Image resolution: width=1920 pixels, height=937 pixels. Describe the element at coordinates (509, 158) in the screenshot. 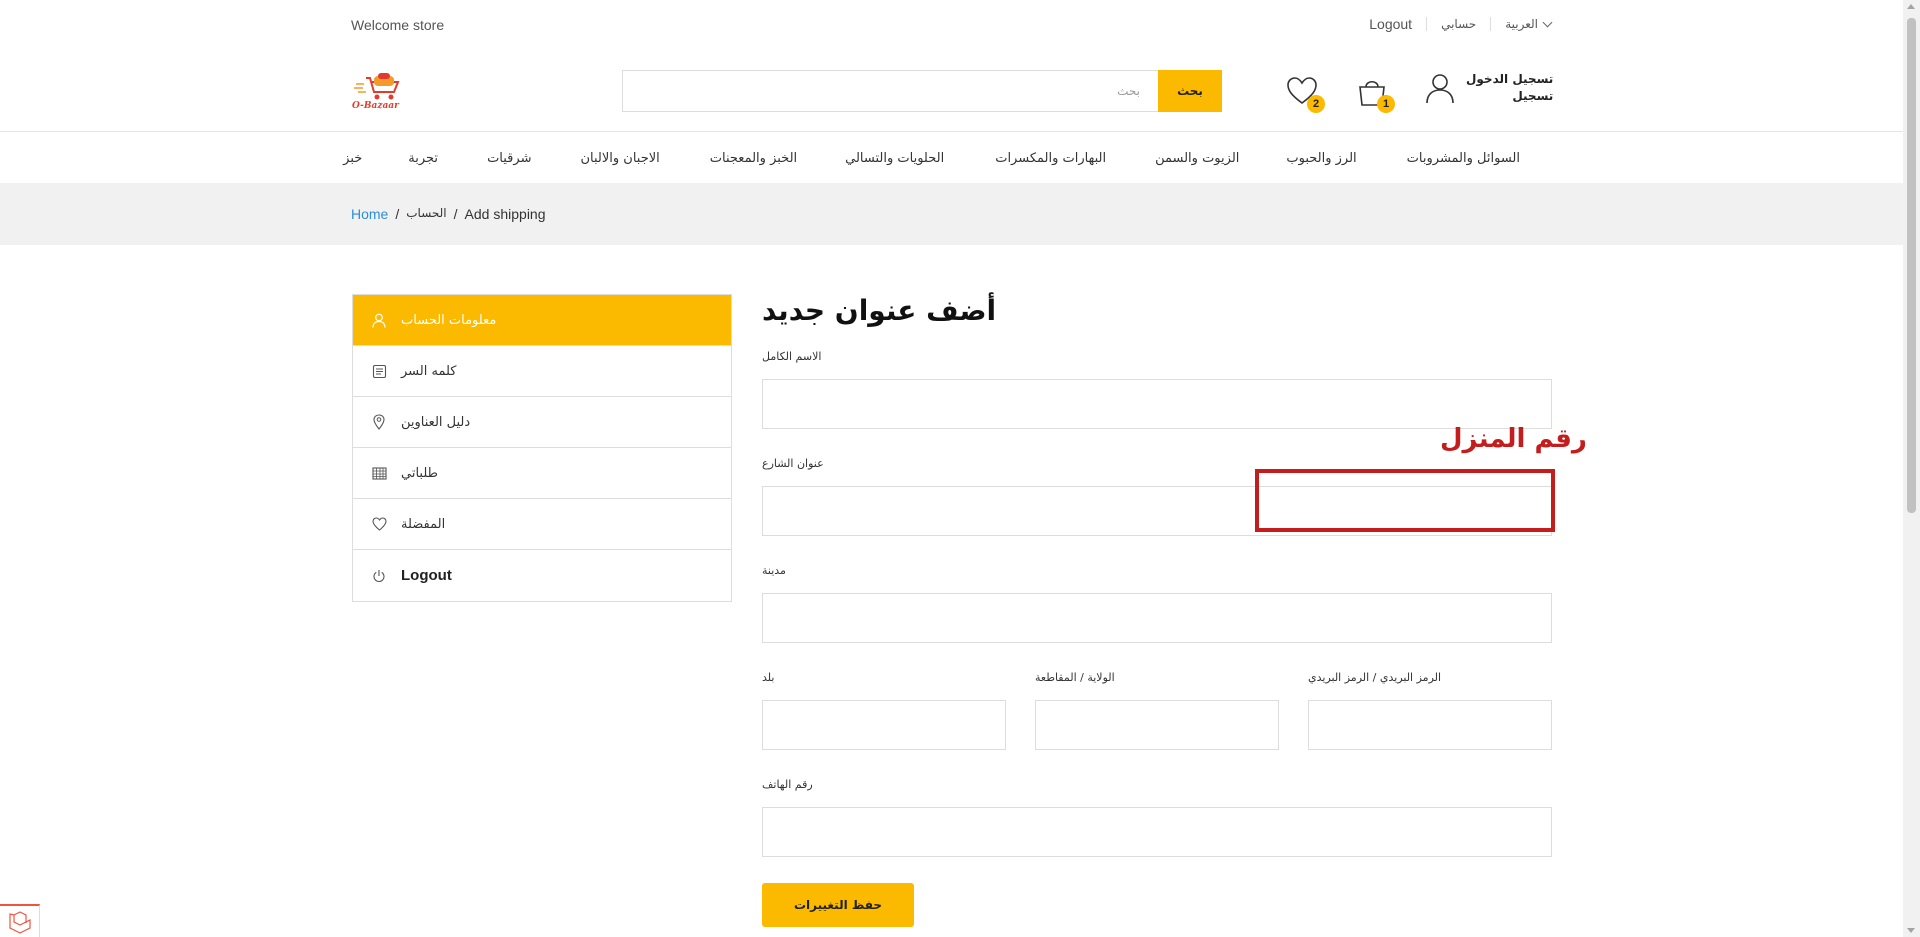

I see `nav-item-oriental: شرقيات` at that location.